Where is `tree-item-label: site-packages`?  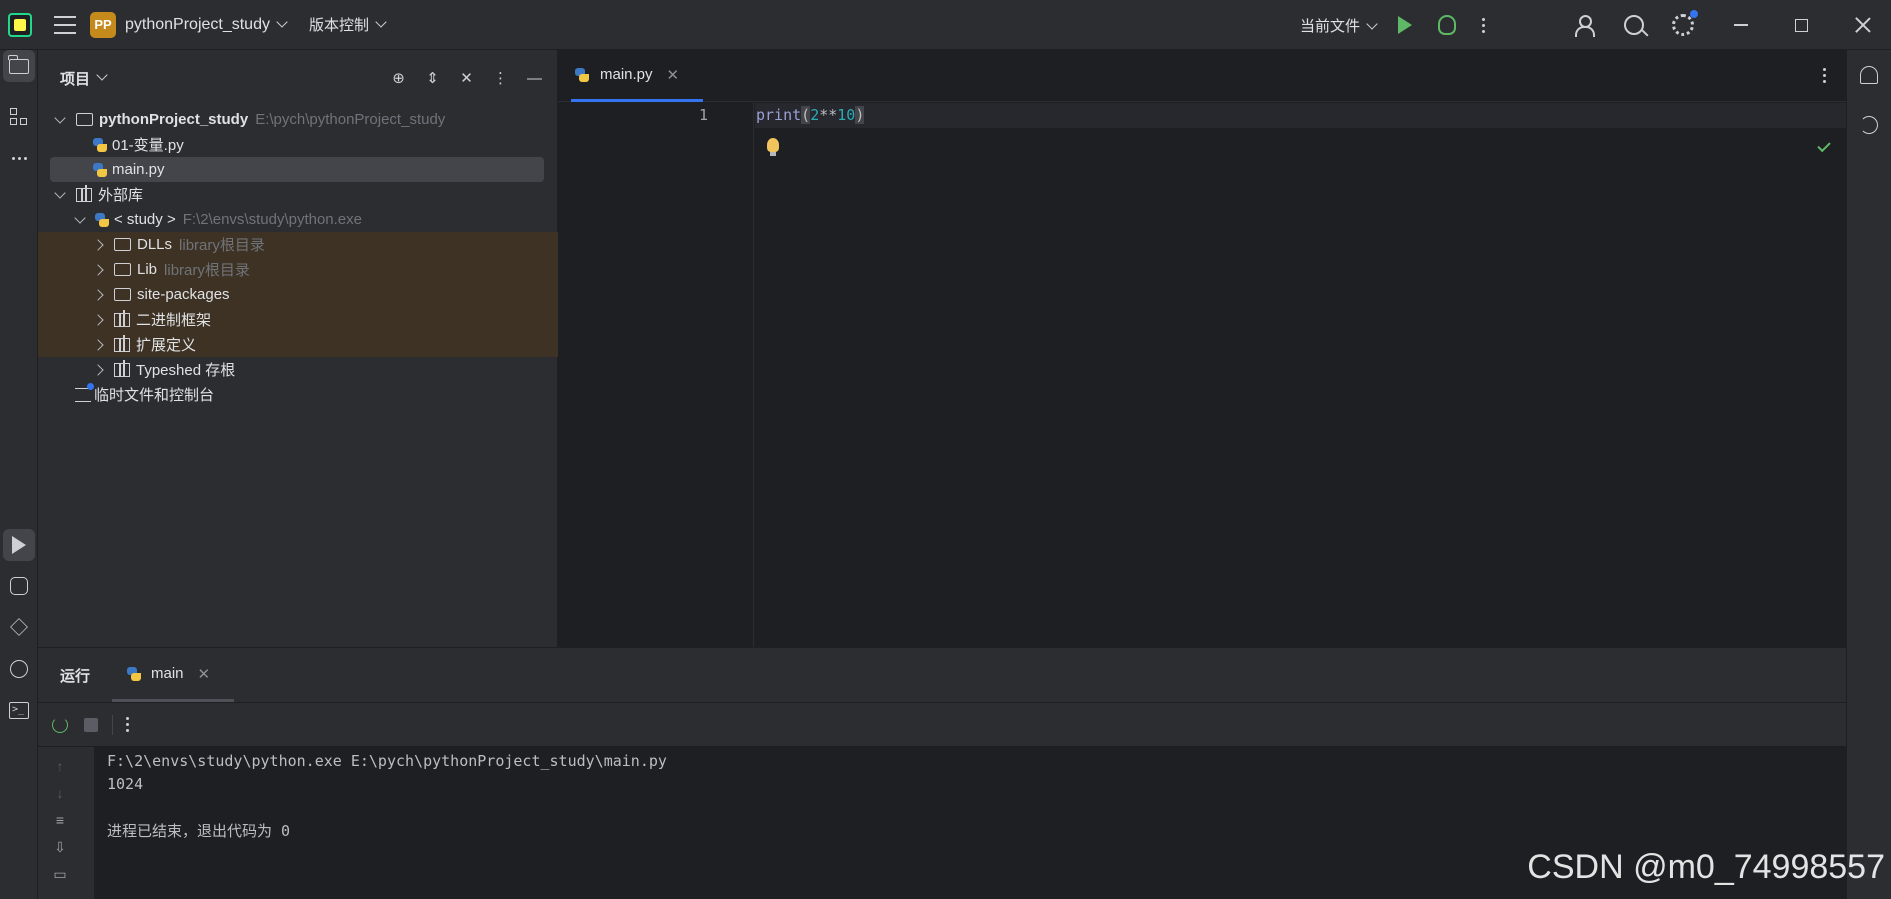
tree-item-label: site-packages is located at coordinates (183, 294).